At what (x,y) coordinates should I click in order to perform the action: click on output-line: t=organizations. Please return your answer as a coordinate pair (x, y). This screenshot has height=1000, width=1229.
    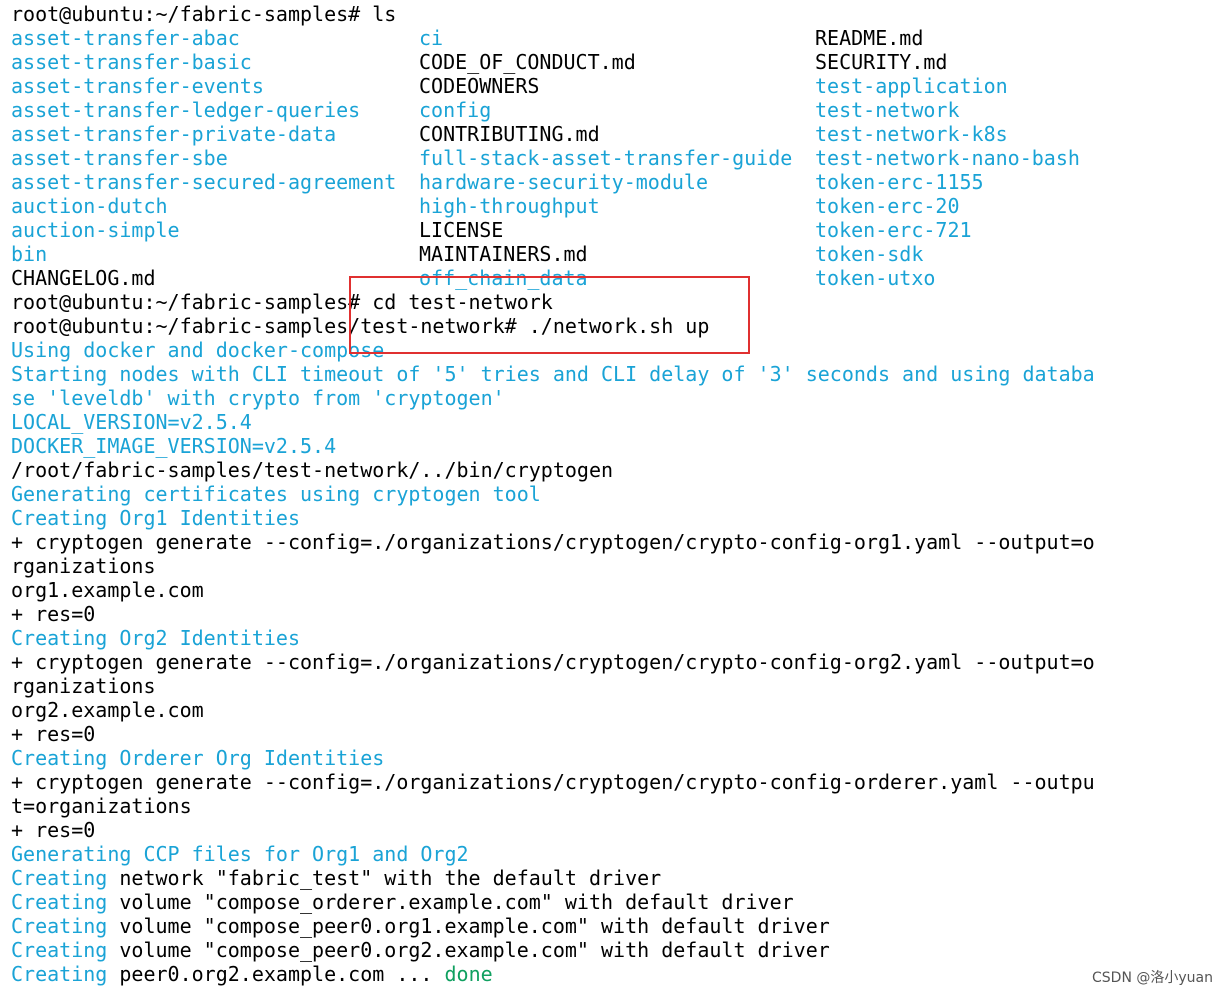
    Looking at the image, I should click on (101, 806).